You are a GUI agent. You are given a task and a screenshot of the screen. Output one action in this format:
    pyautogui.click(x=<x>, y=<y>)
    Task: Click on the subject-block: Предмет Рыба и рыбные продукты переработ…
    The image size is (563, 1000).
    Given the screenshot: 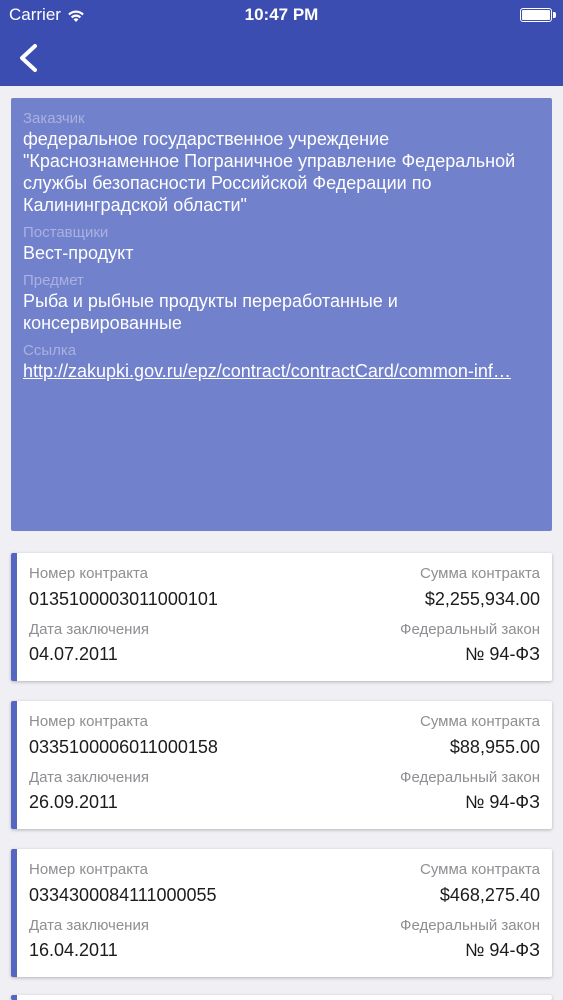 What is the action you would take?
    pyautogui.click(x=281, y=303)
    